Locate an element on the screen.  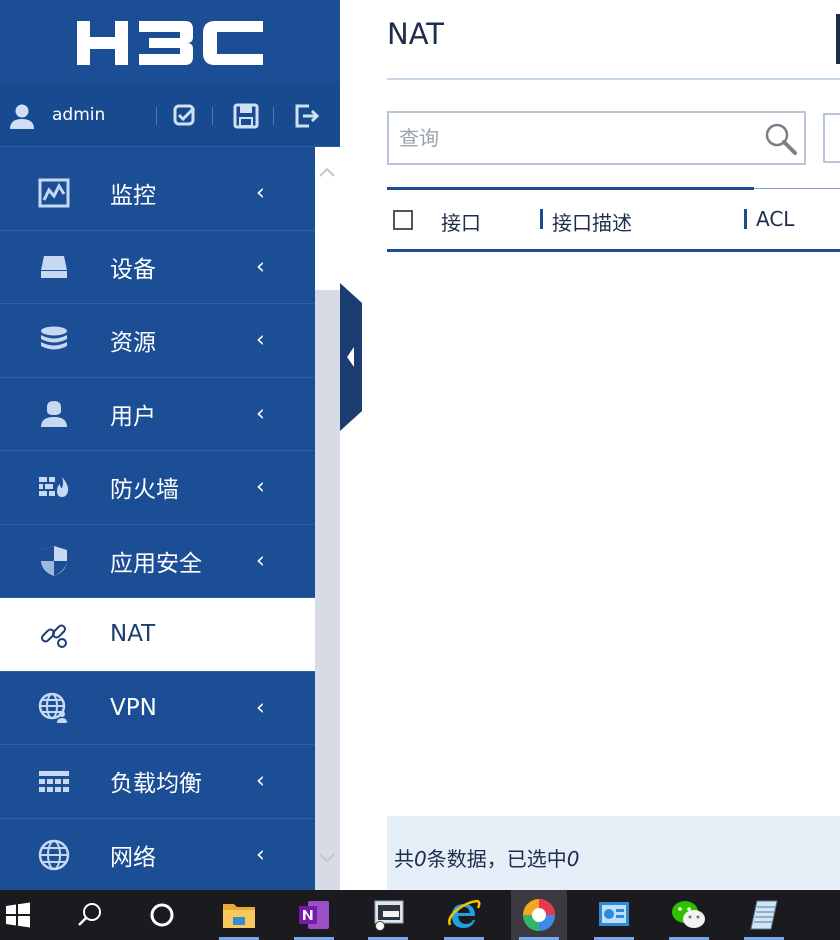
file-explorer is located at coordinates (239, 915).